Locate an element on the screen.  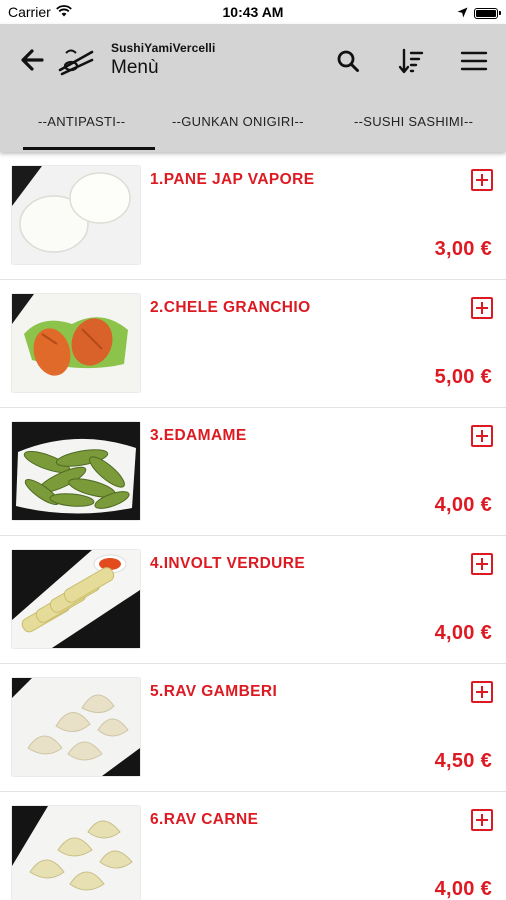
status-time: 10:43 AM is located at coordinates (253, 12).